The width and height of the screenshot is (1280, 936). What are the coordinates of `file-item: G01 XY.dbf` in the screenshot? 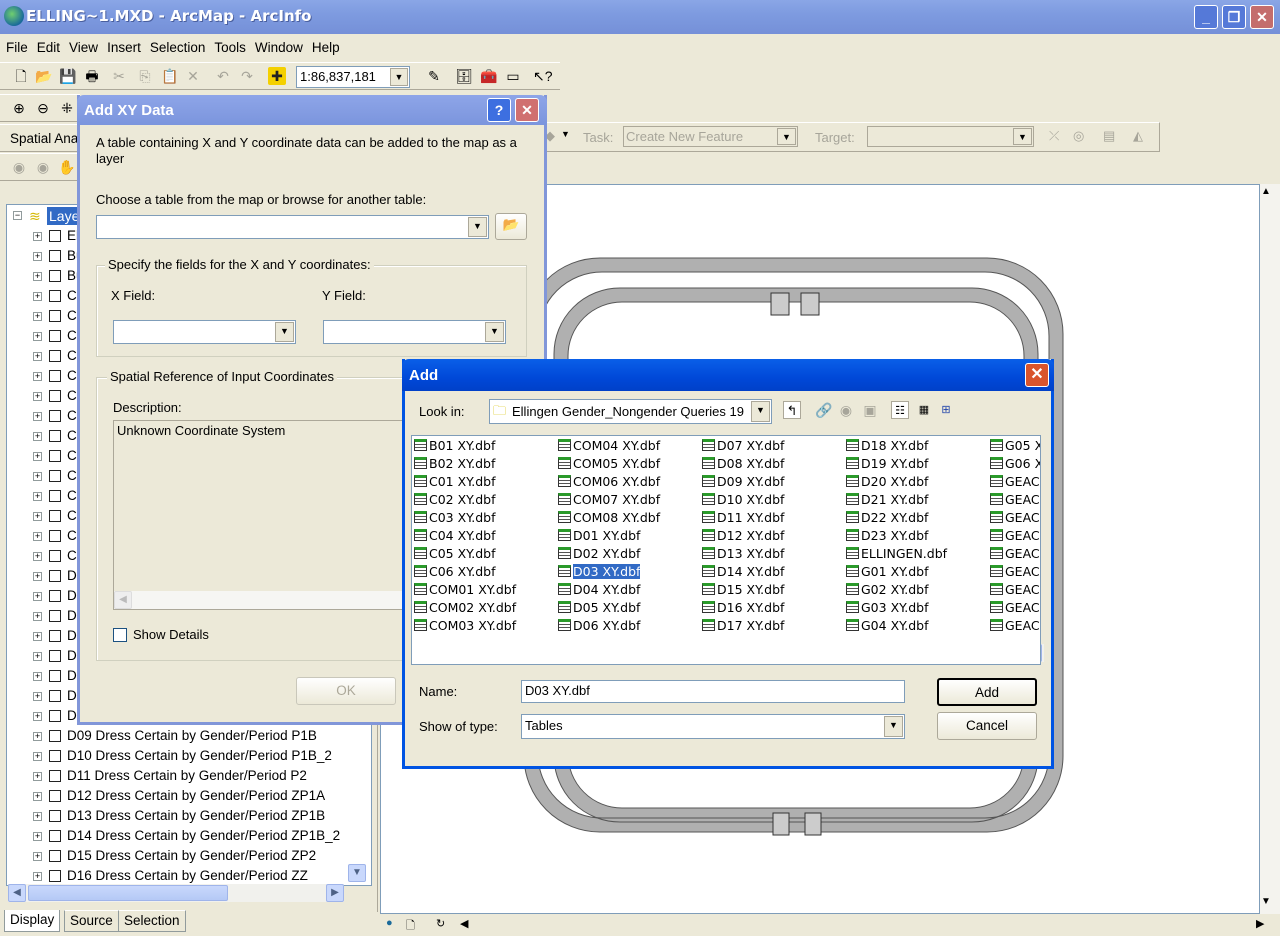 It's located at (887, 573).